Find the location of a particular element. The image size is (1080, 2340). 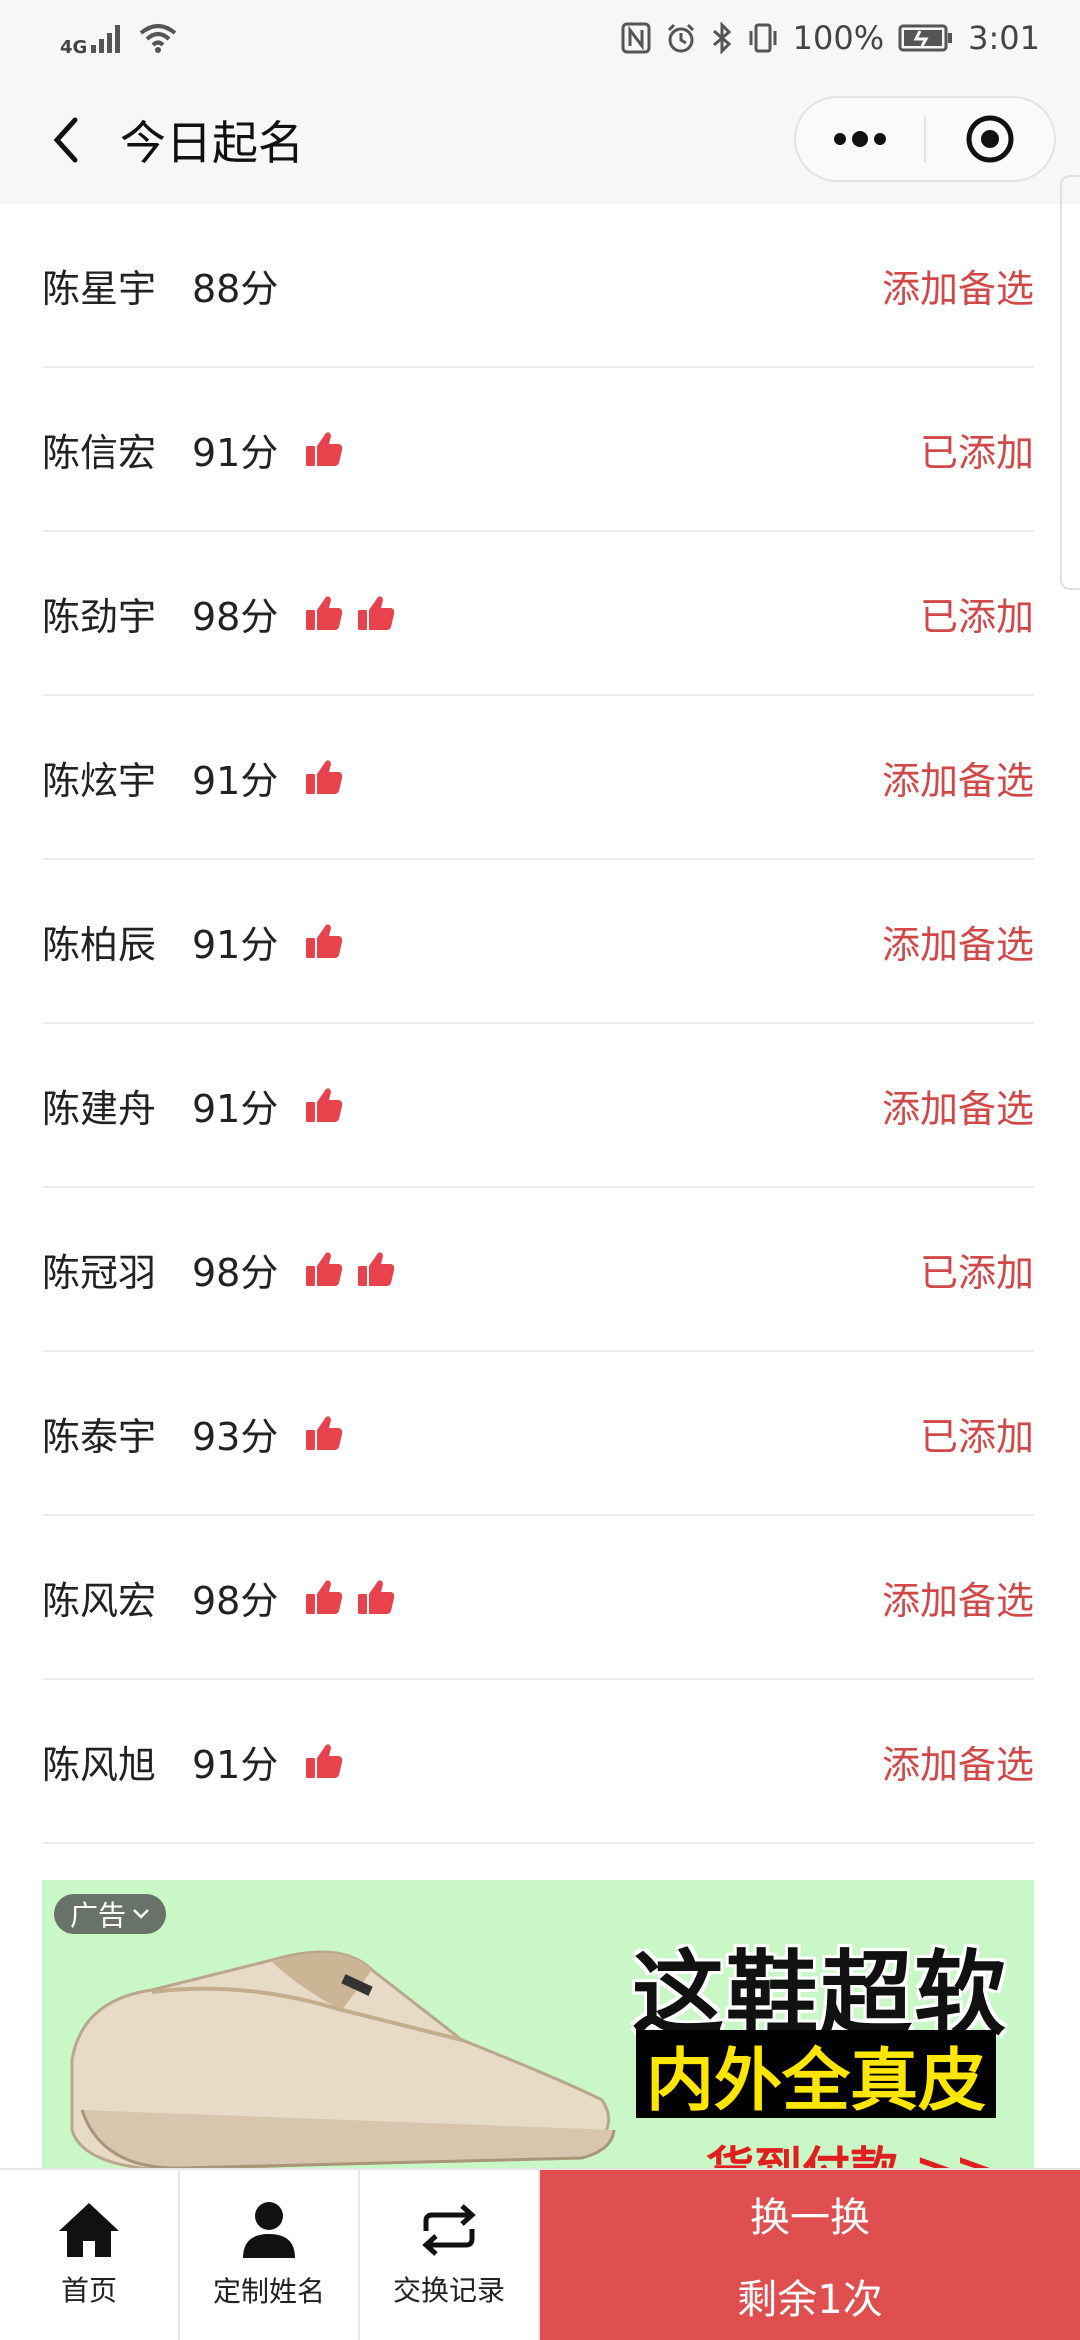

name-score: 93分 is located at coordinates (235, 1436).